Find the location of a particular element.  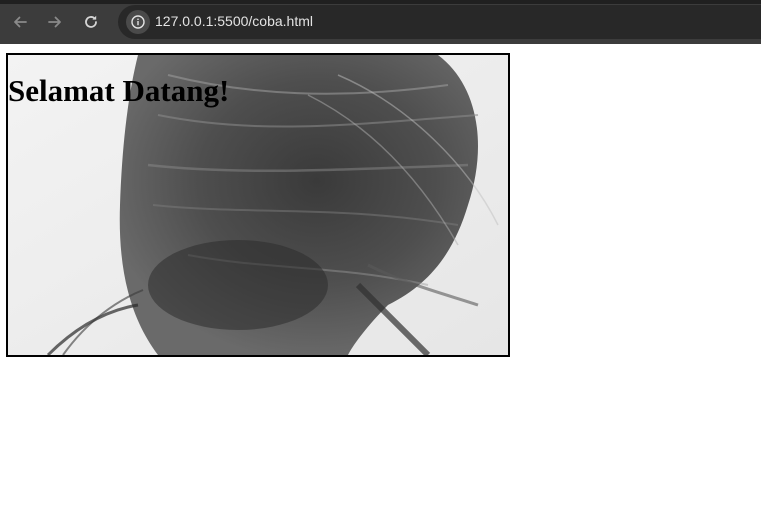

tab-strip is located at coordinates (380, 2).